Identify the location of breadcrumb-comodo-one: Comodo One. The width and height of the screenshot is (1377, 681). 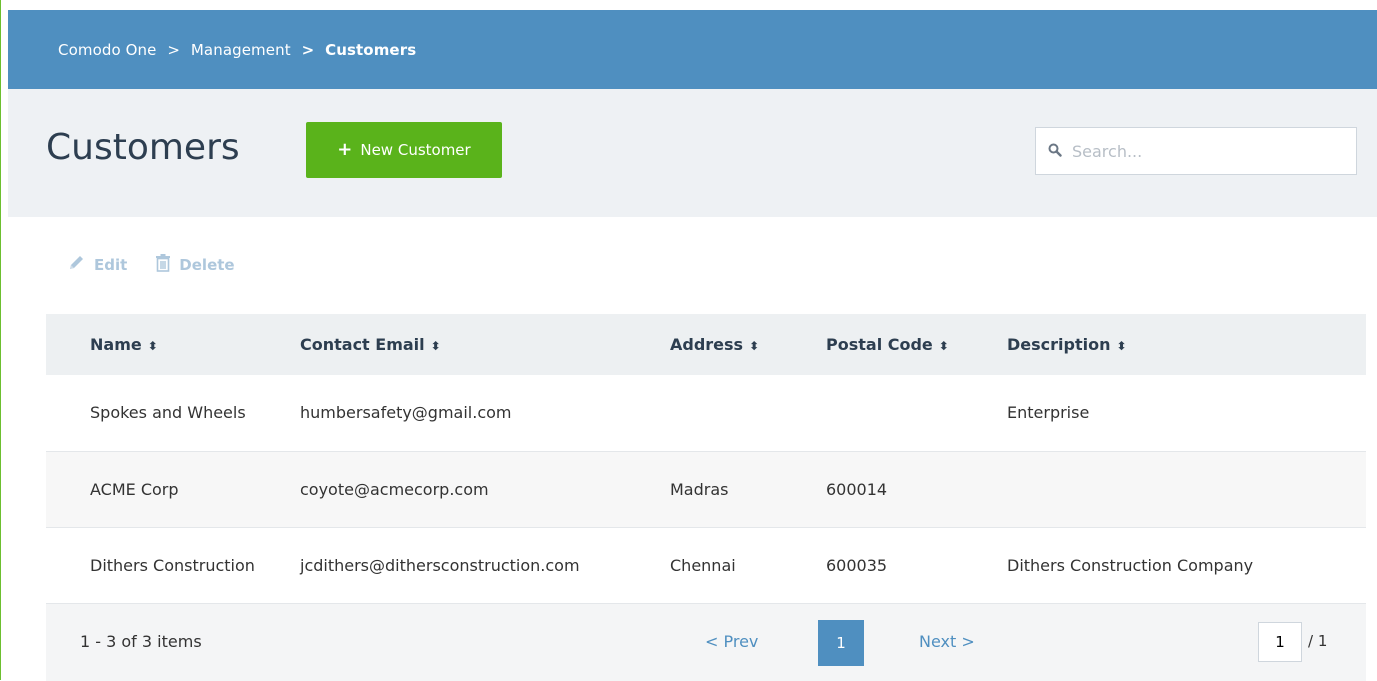
(107, 50).